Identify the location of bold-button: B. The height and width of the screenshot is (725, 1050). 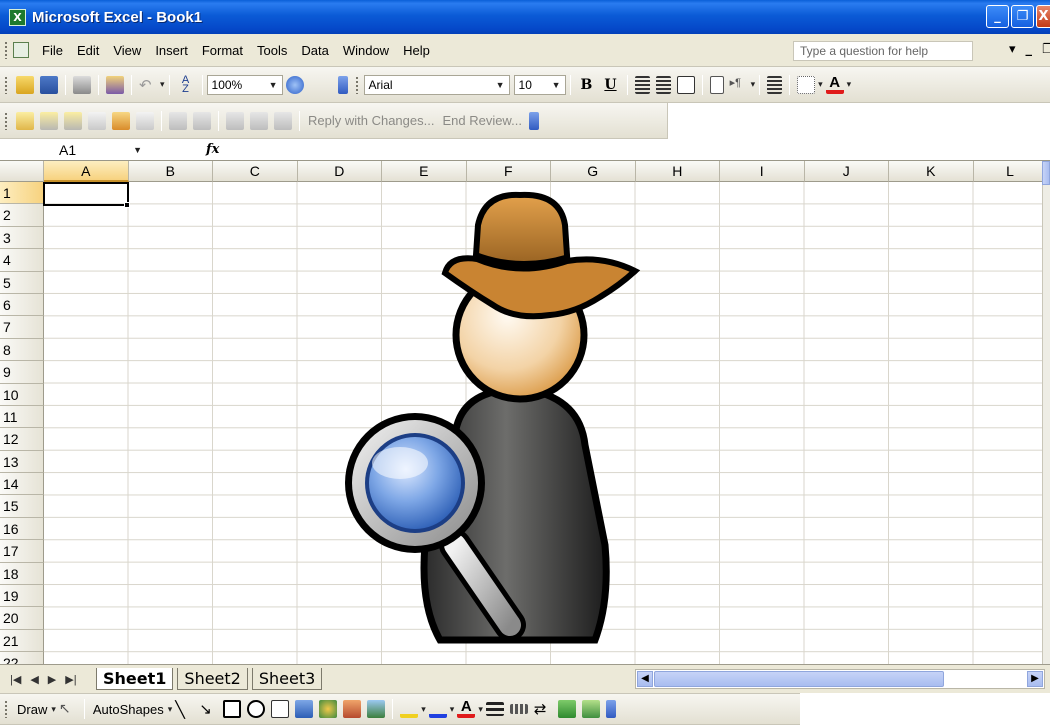
(587, 85).